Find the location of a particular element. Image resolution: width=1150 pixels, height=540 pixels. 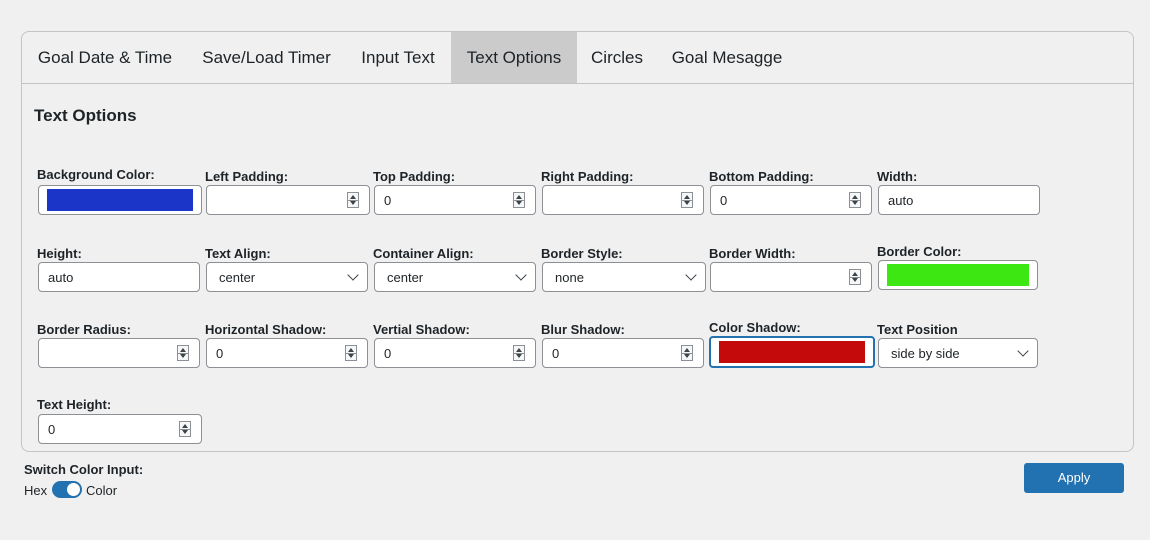

text-align-value: center is located at coordinates (237, 277).